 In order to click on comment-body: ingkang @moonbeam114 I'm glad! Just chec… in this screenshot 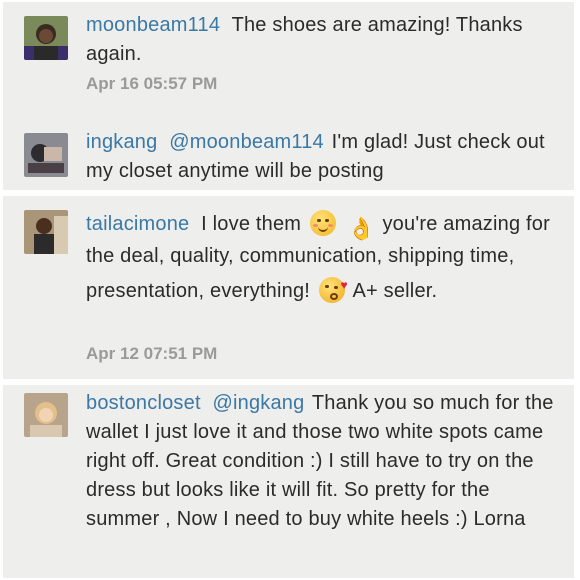, I will do `click(321, 157)`.